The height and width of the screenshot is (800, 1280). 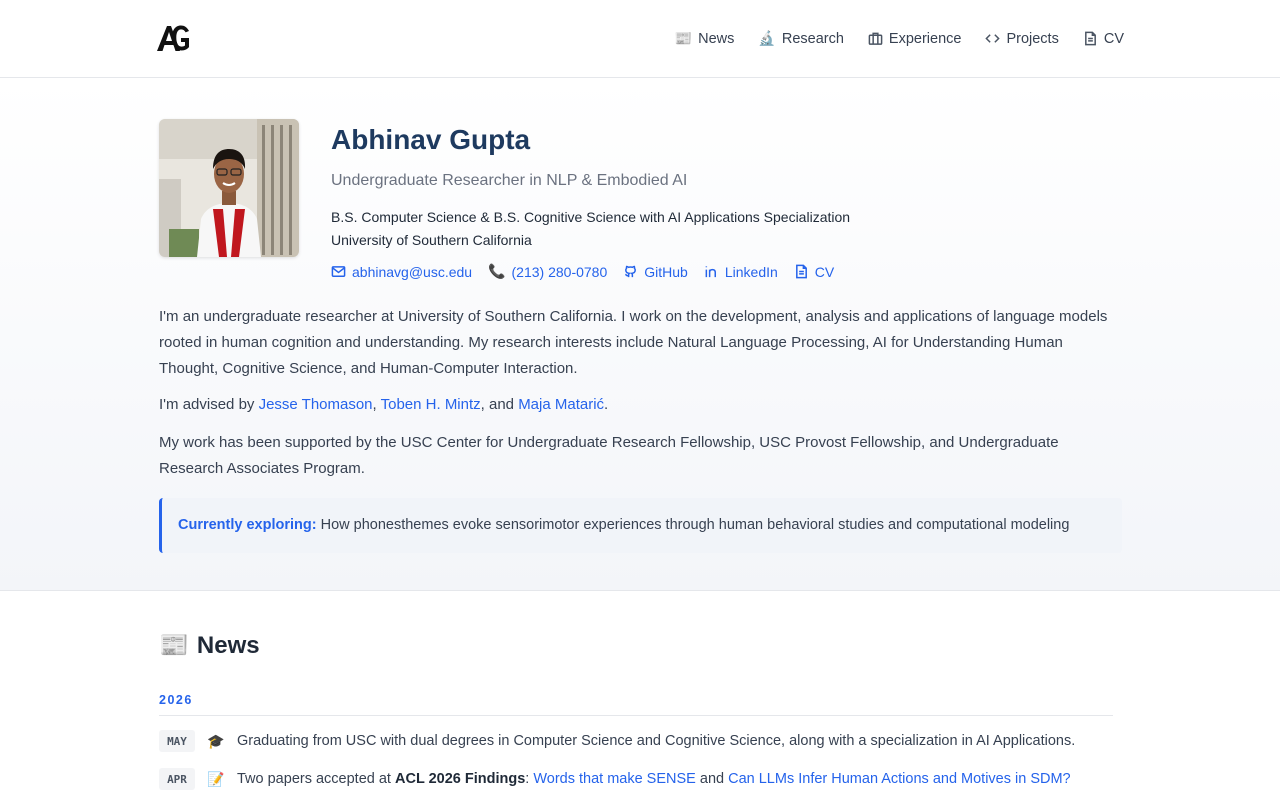 I want to click on nav-projects: Projects, so click(x=1022, y=38).